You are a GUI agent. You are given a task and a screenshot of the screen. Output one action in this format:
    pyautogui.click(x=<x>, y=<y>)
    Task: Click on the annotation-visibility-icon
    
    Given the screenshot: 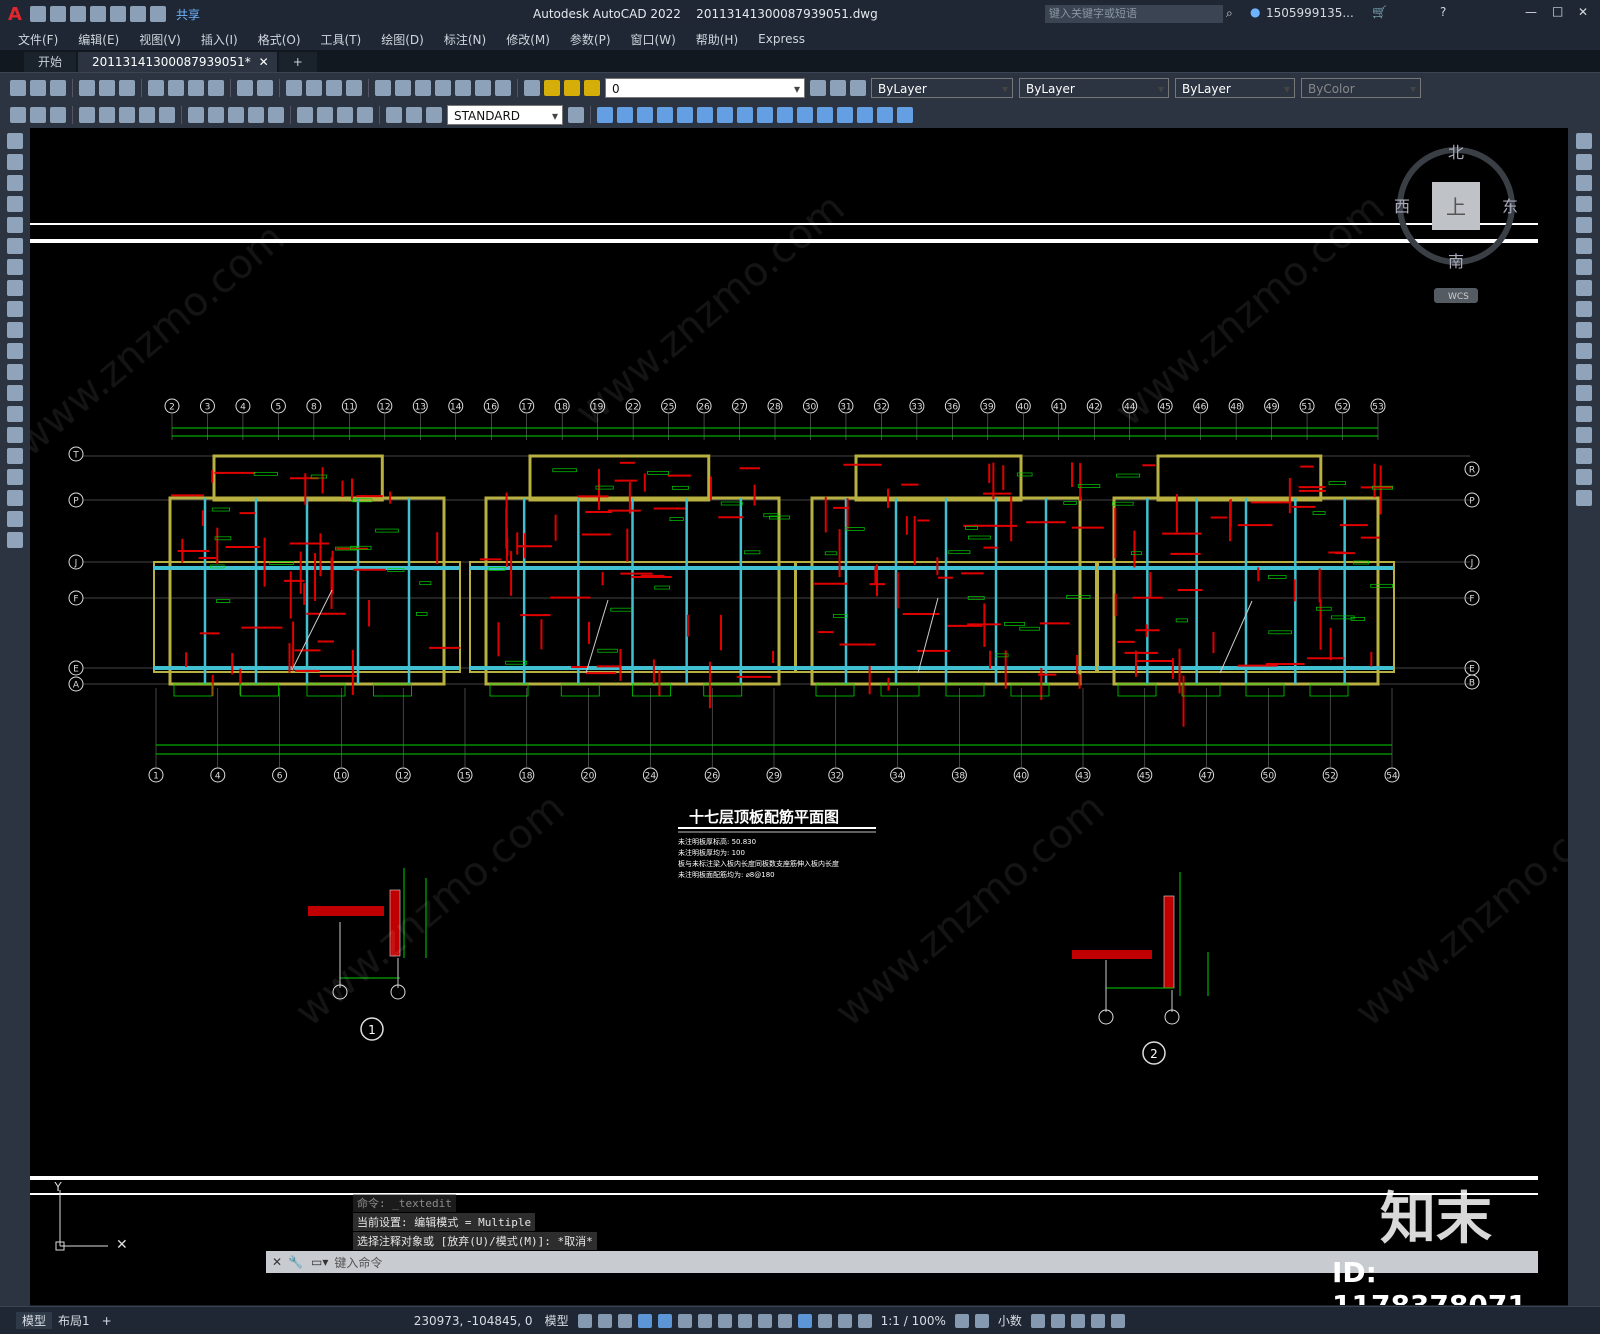 What is the action you would take?
    pyautogui.click(x=844, y=1320)
    